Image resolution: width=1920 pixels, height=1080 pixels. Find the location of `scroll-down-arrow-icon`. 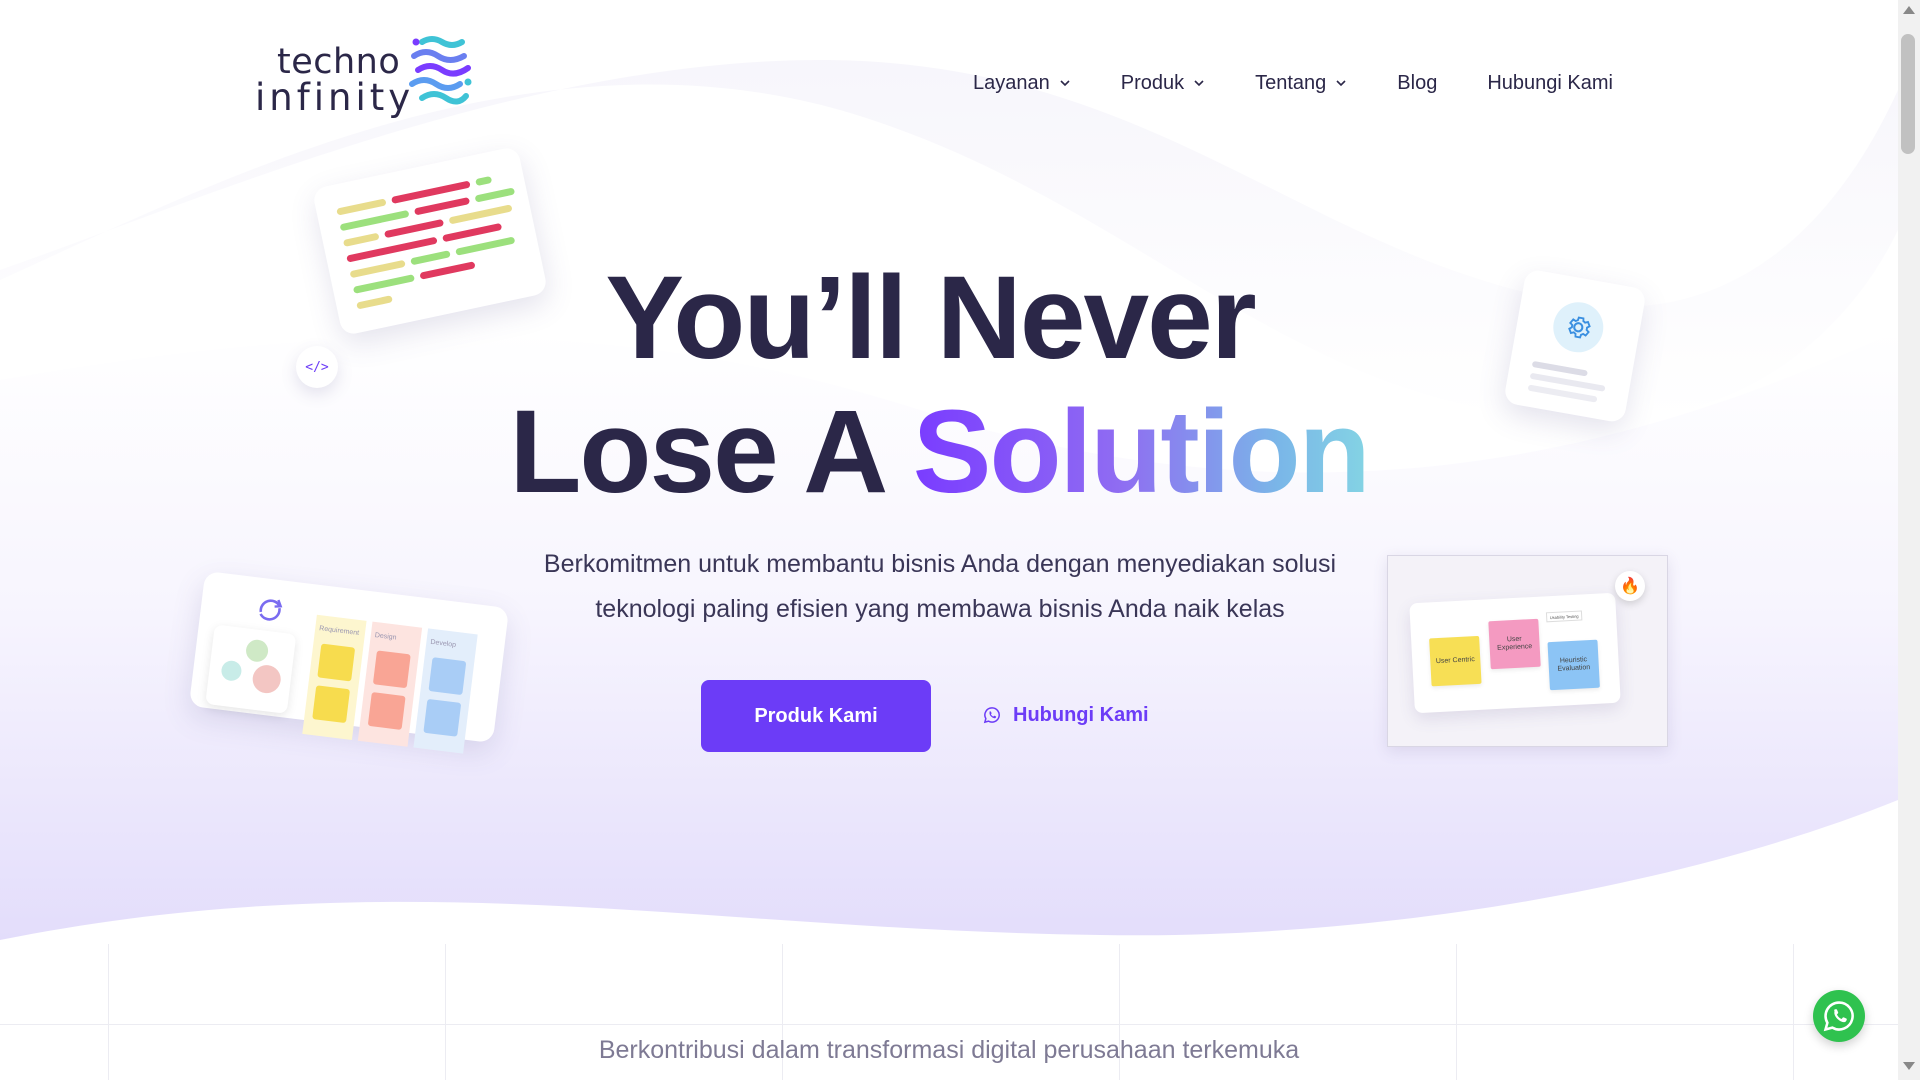

scroll-down-arrow-icon is located at coordinates (1909, 1066).